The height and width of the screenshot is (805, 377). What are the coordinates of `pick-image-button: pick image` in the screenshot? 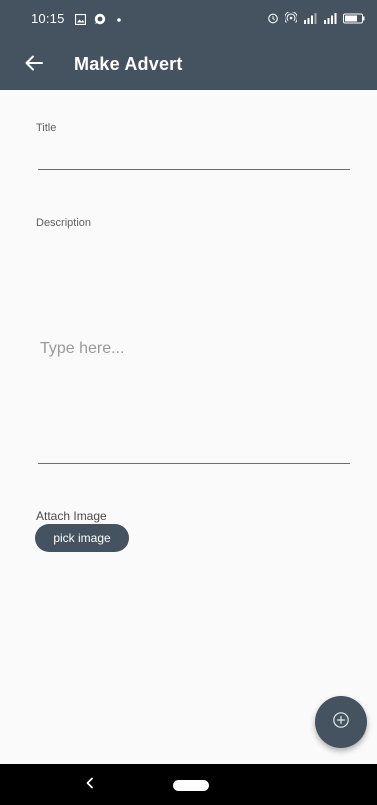 It's located at (82, 538).